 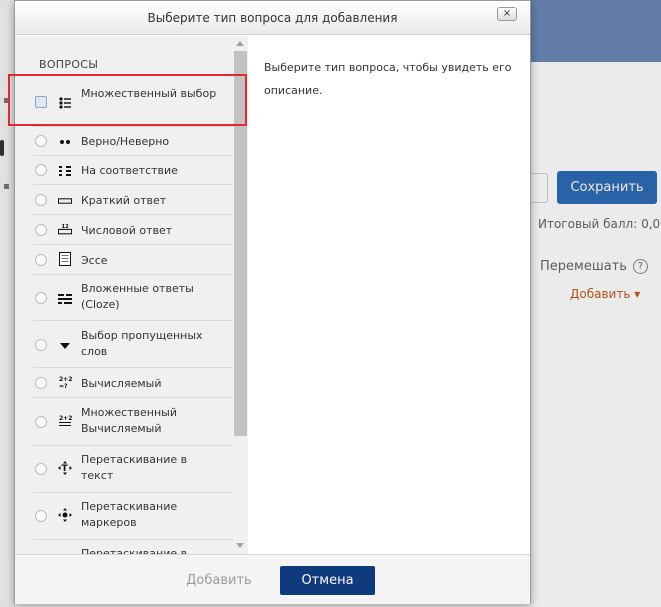 I want to click on question-option-shortanswer: Краткий ответ, so click(x=124, y=201).